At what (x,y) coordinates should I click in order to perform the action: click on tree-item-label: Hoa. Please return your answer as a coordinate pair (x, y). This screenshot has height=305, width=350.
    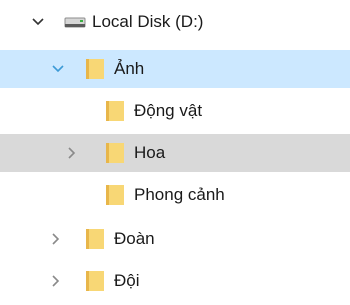
    Looking at the image, I should click on (150, 152).